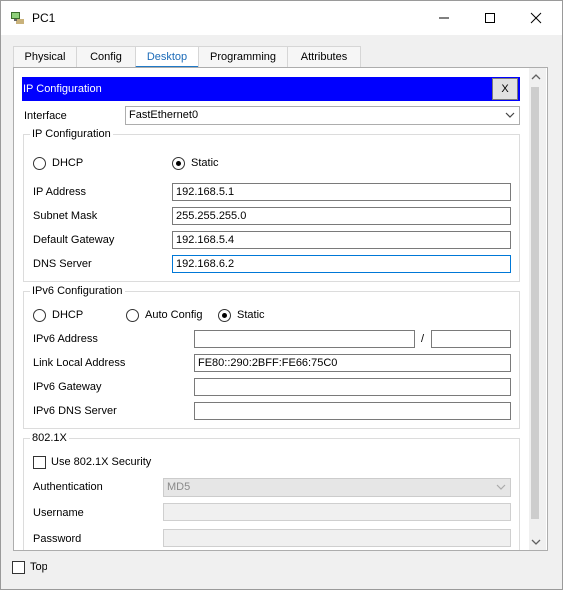 The width and height of the screenshot is (563, 590). What do you see at coordinates (71, 134) in the screenshot?
I see `ipv4-group-title: IP Configuration` at bounding box center [71, 134].